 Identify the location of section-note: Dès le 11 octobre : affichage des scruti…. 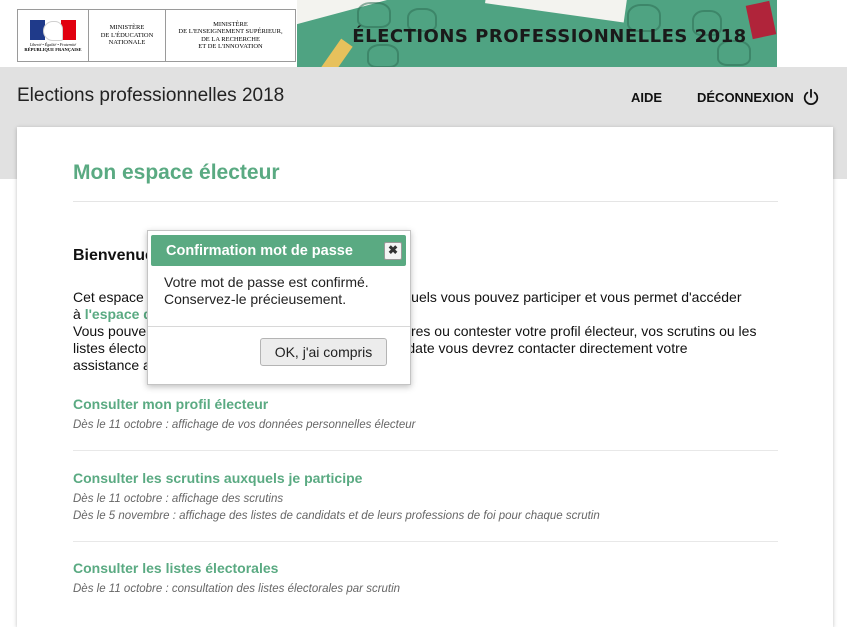
(336, 507).